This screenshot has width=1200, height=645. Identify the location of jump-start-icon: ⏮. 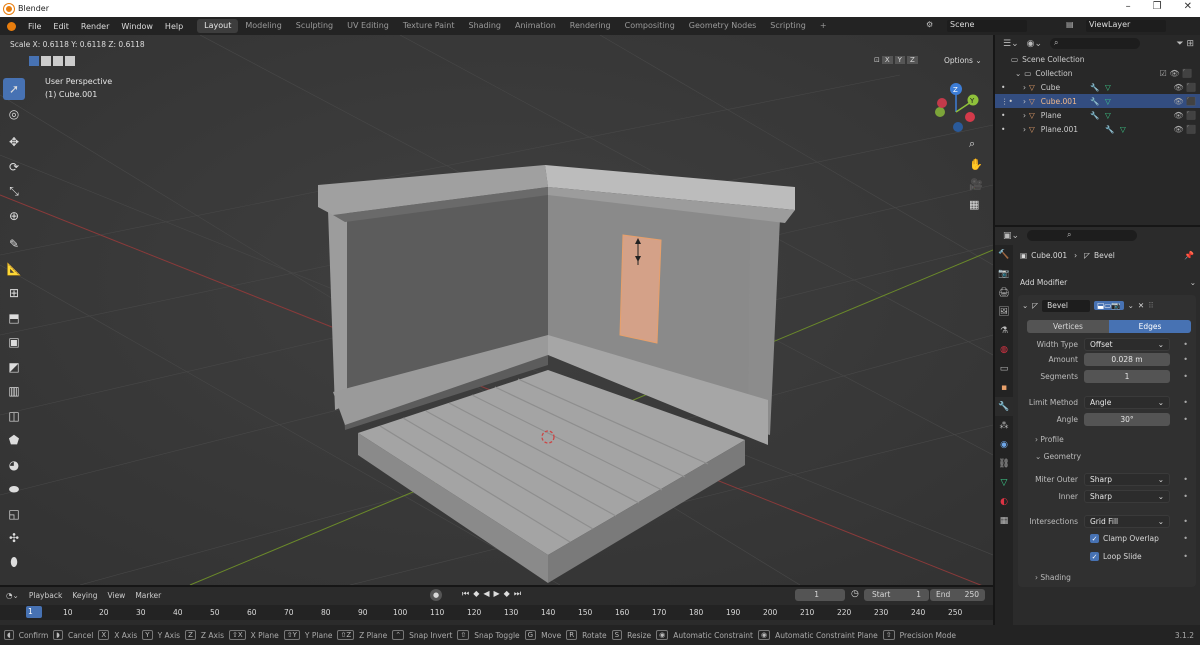
(465, 594).